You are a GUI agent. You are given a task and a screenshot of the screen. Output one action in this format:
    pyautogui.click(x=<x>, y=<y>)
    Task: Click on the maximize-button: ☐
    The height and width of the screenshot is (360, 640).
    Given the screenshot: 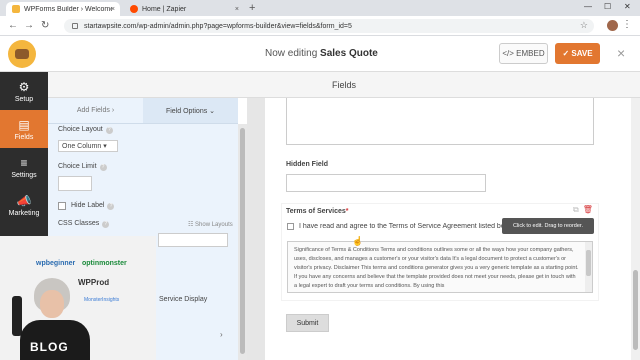 What is the action you would take?
    pyautogui.click(x=607, y=6)
    